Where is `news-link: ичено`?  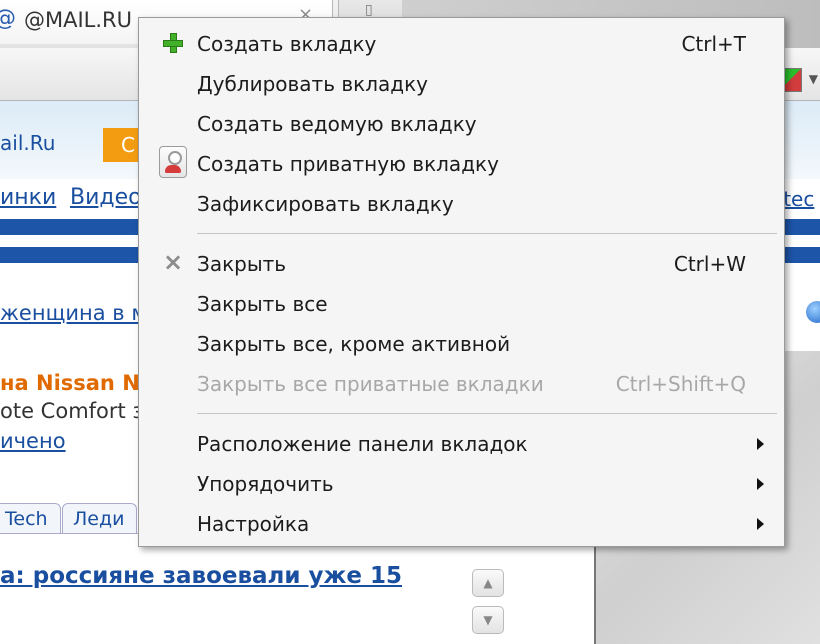 news-link: ичено is located at coordinates (33, 441).